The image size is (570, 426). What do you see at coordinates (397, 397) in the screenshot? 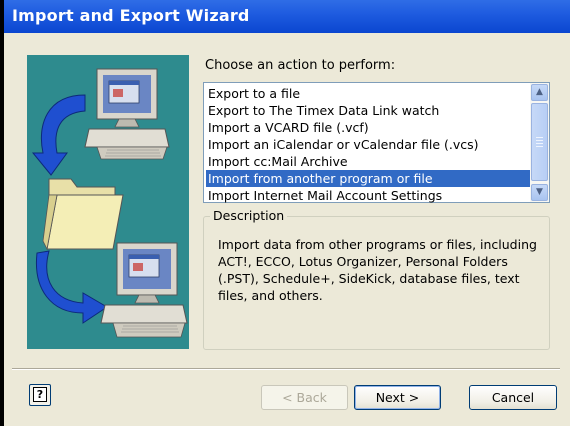
I see `next-button: Next >` at bounding box center [397, 397].